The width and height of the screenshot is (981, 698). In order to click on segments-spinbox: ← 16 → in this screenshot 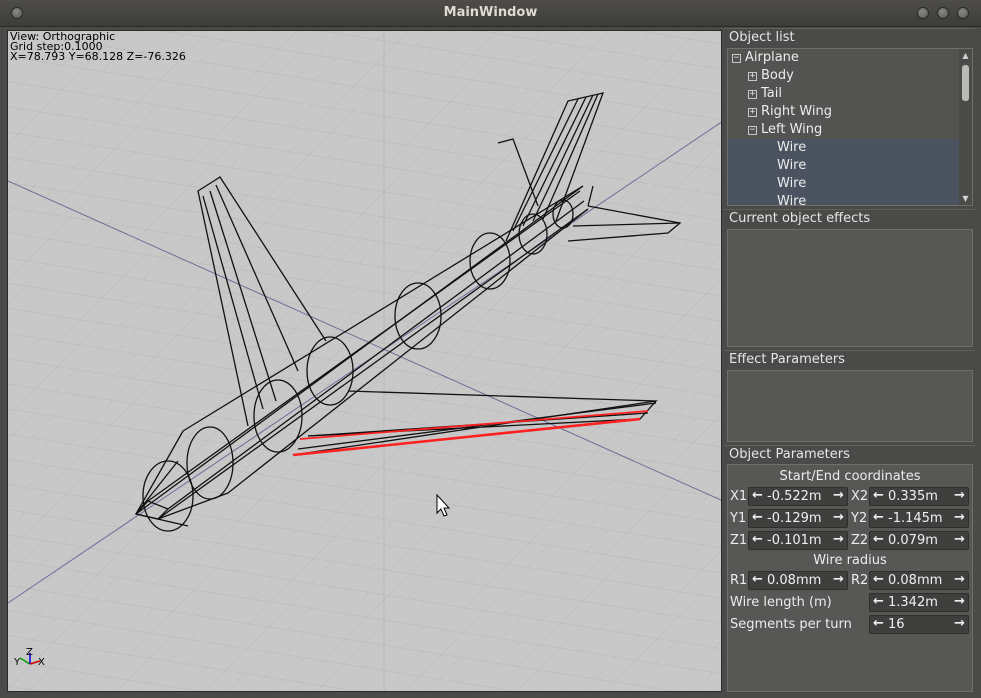, I will do `click(919, 624)`.